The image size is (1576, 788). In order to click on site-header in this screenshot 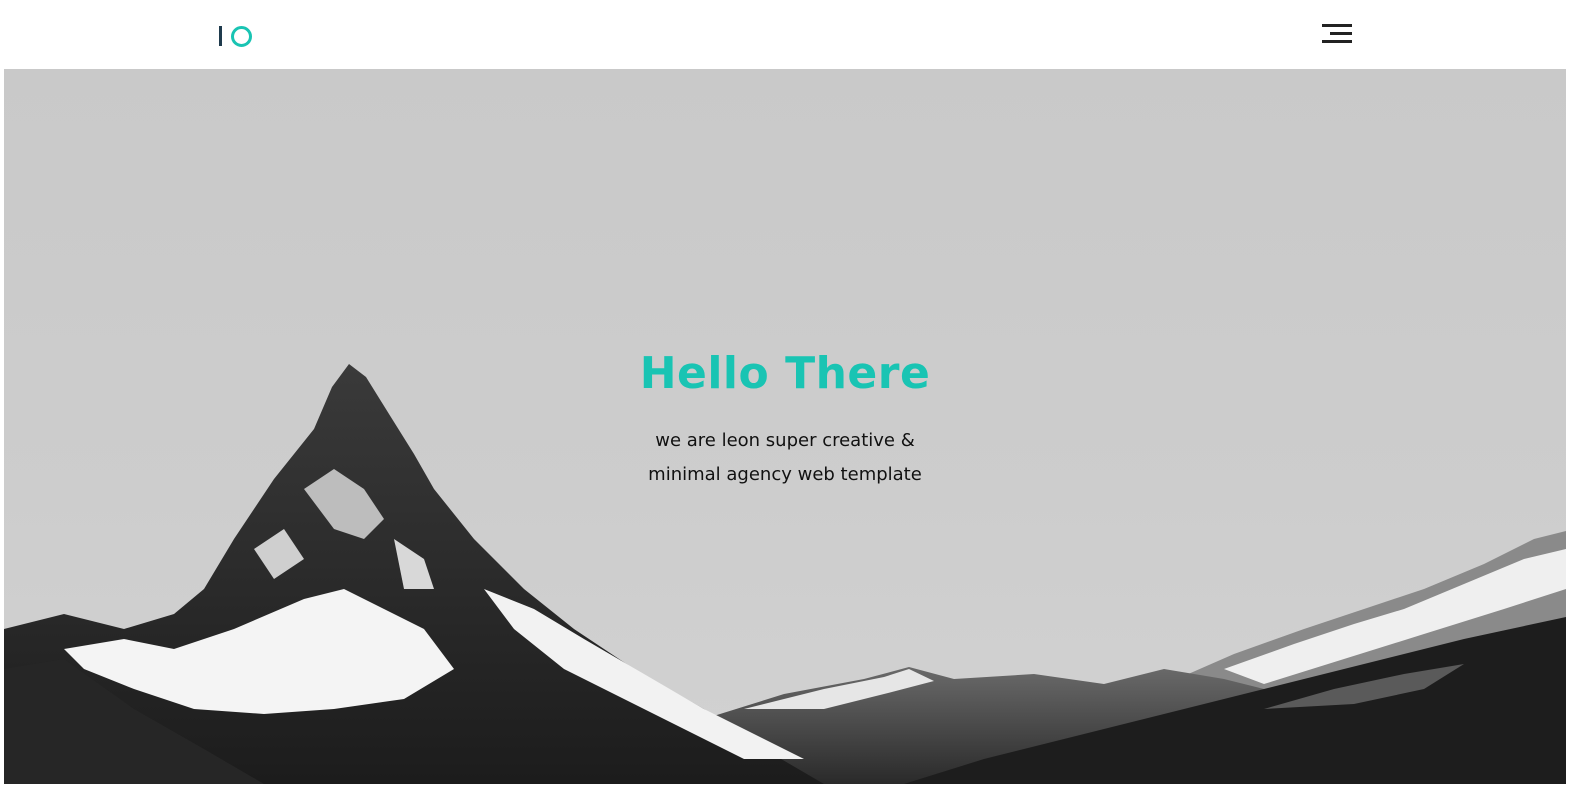, I will do `click(788, 34)`.